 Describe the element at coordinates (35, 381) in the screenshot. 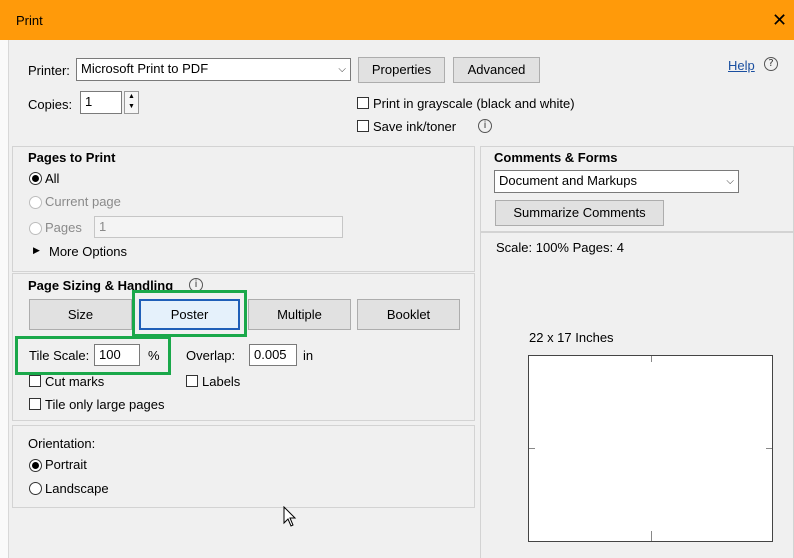

I see `cut-marks-checkbox` at that location.